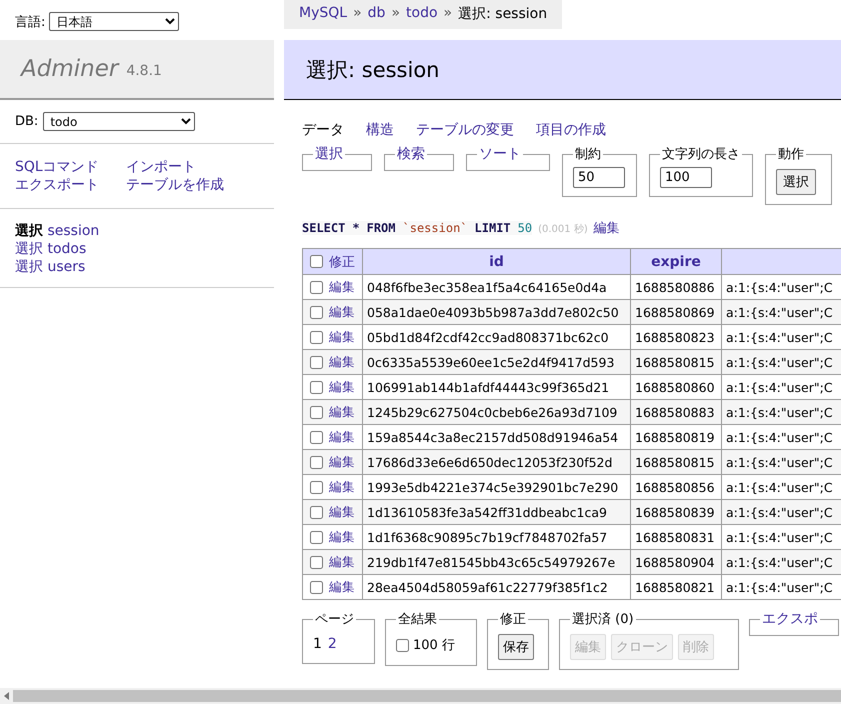  Describe the element at coordinates (675, 387) in the screenshot. I see `table-cell: 1688580860` at that location.